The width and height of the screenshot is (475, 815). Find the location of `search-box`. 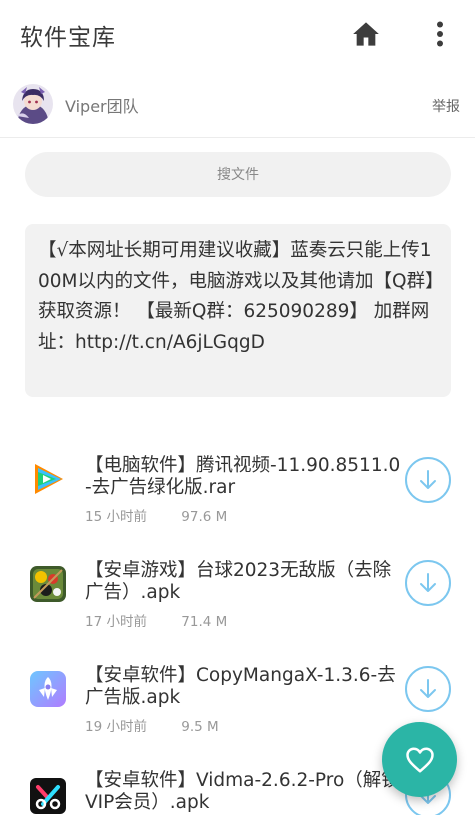

search-box is located at coordinates (238, 174).